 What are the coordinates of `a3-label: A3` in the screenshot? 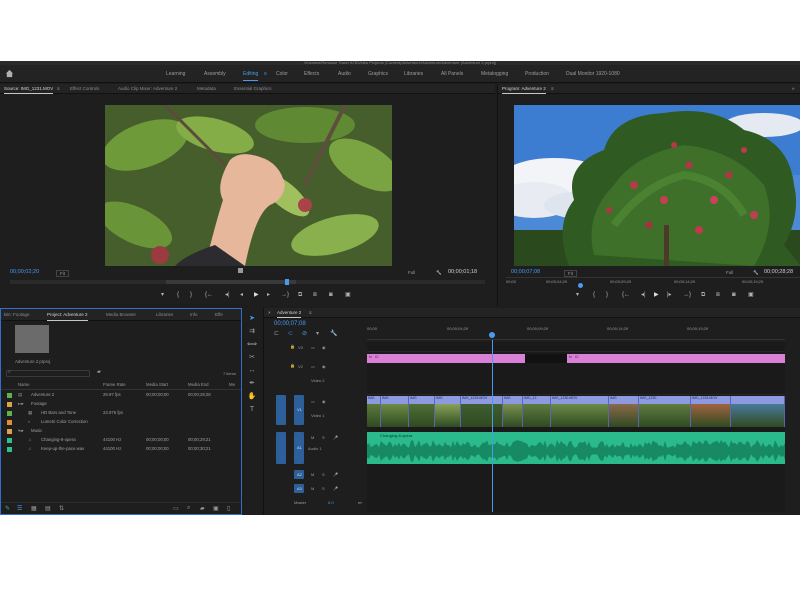 It's located at (299, 488).